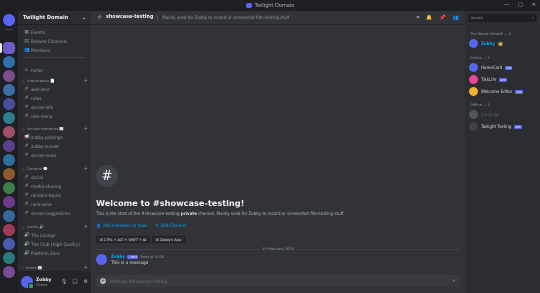 The width and height of the screenshot is (540, 293). I want to click on threads-icon: ⌗, so click(417, 18).